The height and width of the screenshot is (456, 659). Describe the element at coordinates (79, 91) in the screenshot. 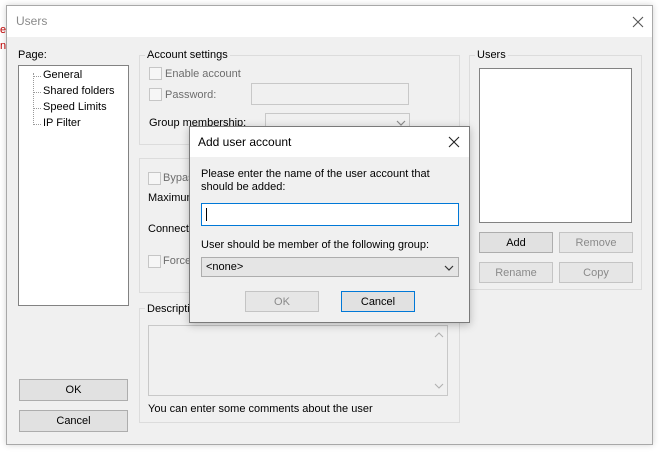

I see `page-item-shared-folders: Shared folders` at that location.